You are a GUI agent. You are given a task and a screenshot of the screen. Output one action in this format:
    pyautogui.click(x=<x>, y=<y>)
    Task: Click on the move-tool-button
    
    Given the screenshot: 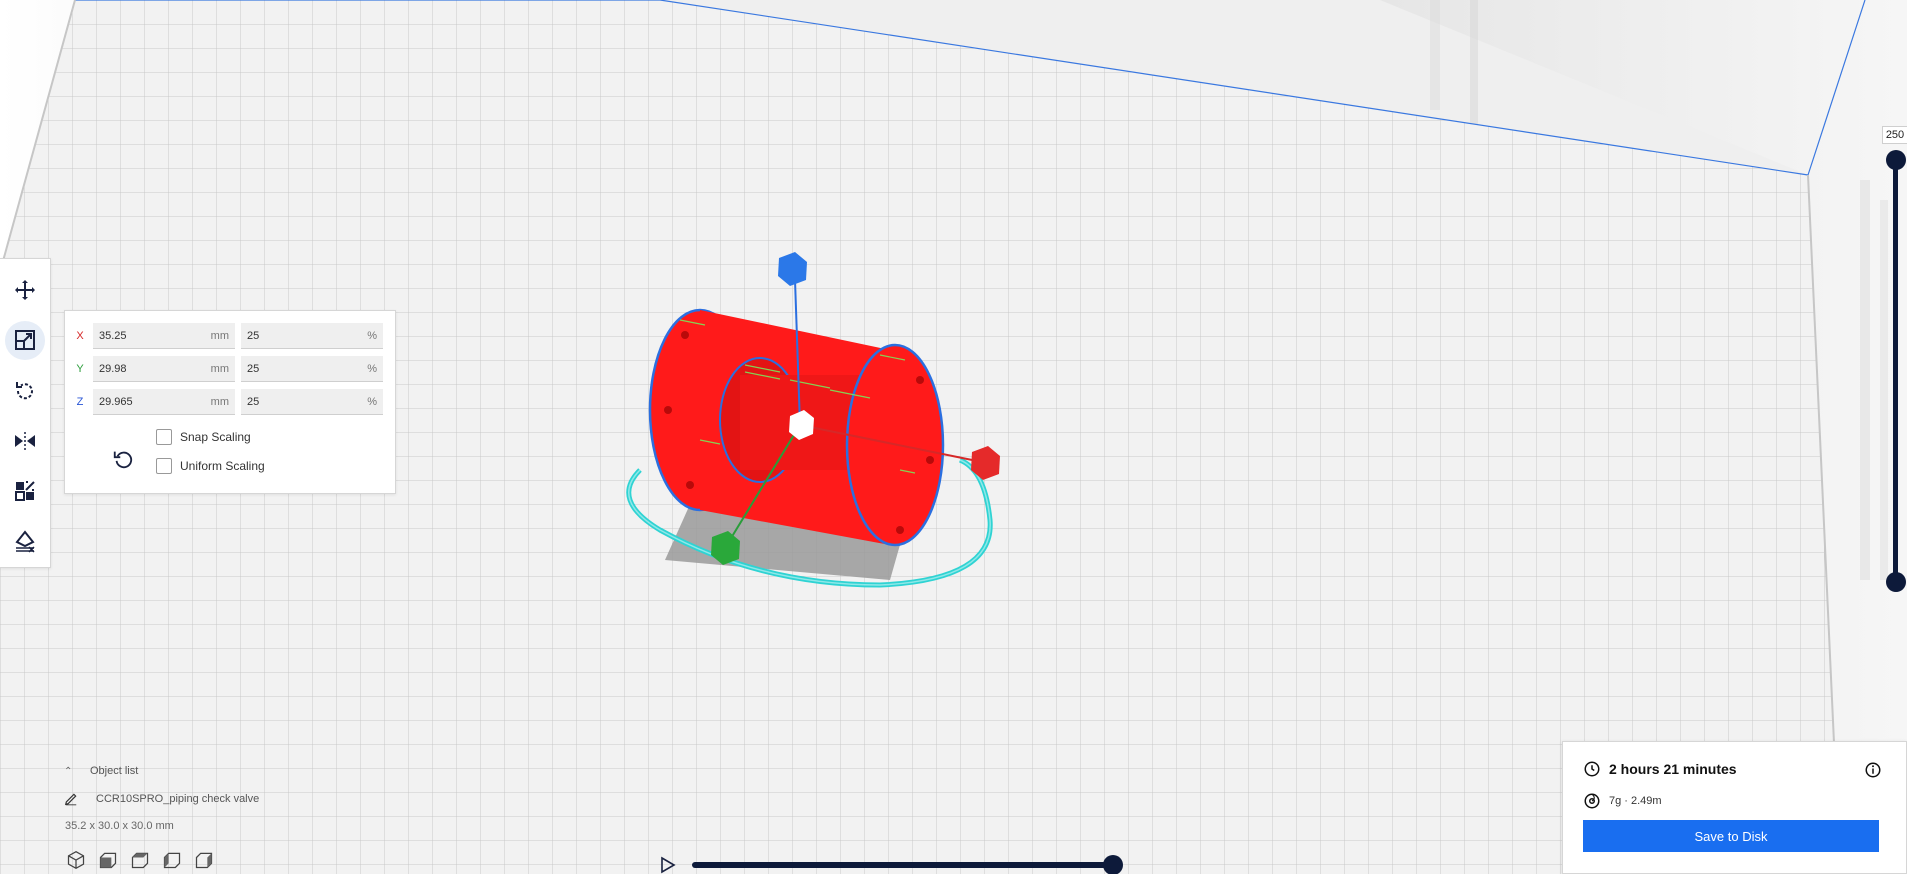 What is the action you would take?
    pyautogui.click(x=25, y=290)
    